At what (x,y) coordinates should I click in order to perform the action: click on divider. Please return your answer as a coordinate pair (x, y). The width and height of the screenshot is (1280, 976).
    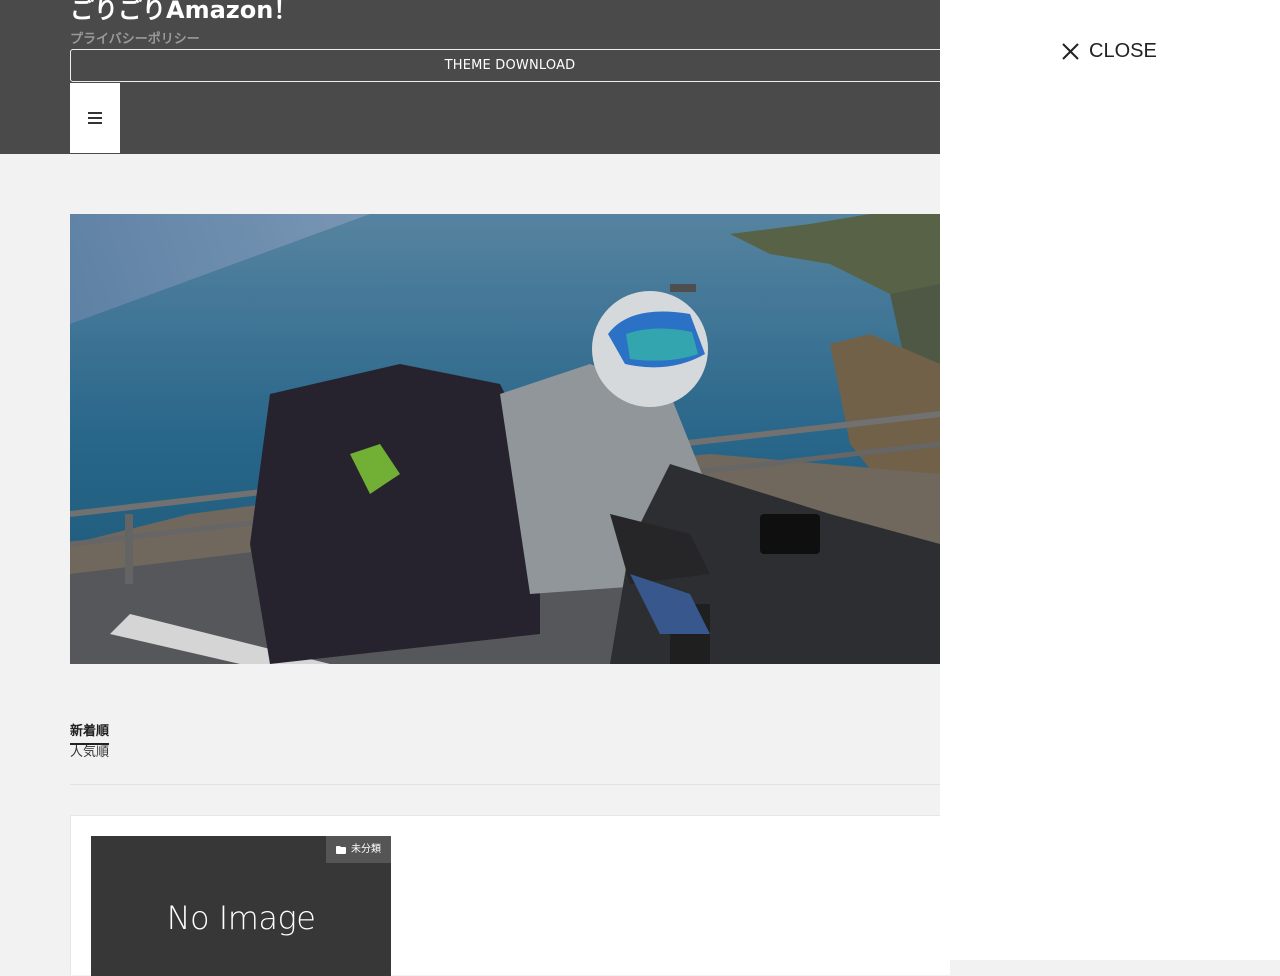
    Looking at the image, I should click on (505, 784).